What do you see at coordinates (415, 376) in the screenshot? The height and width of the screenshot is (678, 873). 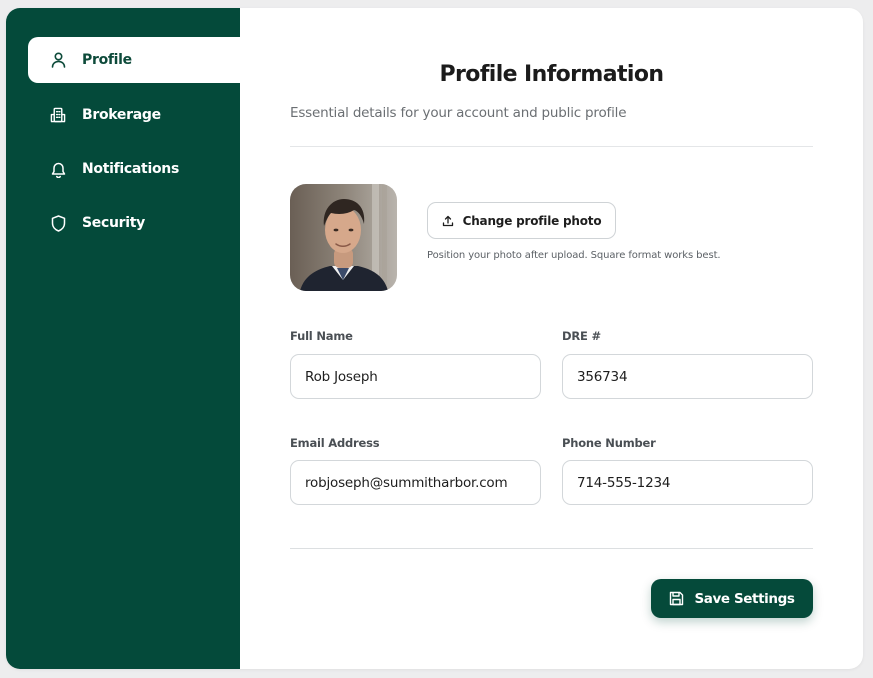 I see `full-name-input` at bounding box center [415, 376].